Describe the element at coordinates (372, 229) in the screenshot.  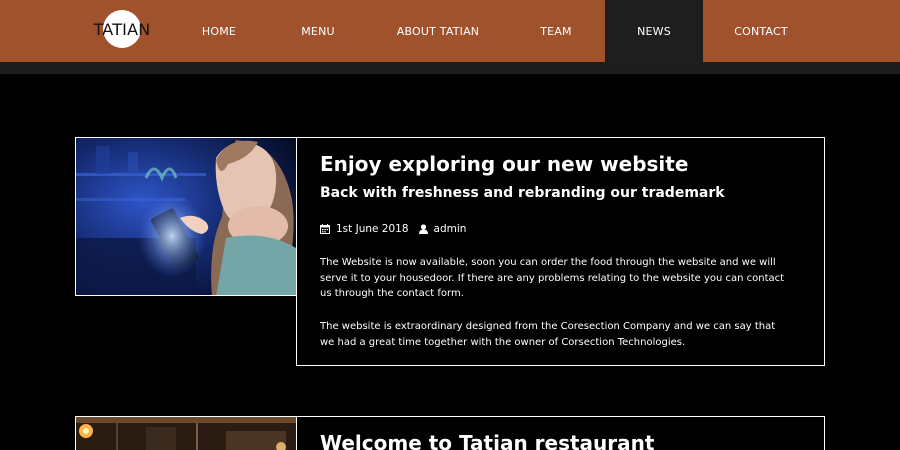
I see `post-date: 1st June 2018` at that location.